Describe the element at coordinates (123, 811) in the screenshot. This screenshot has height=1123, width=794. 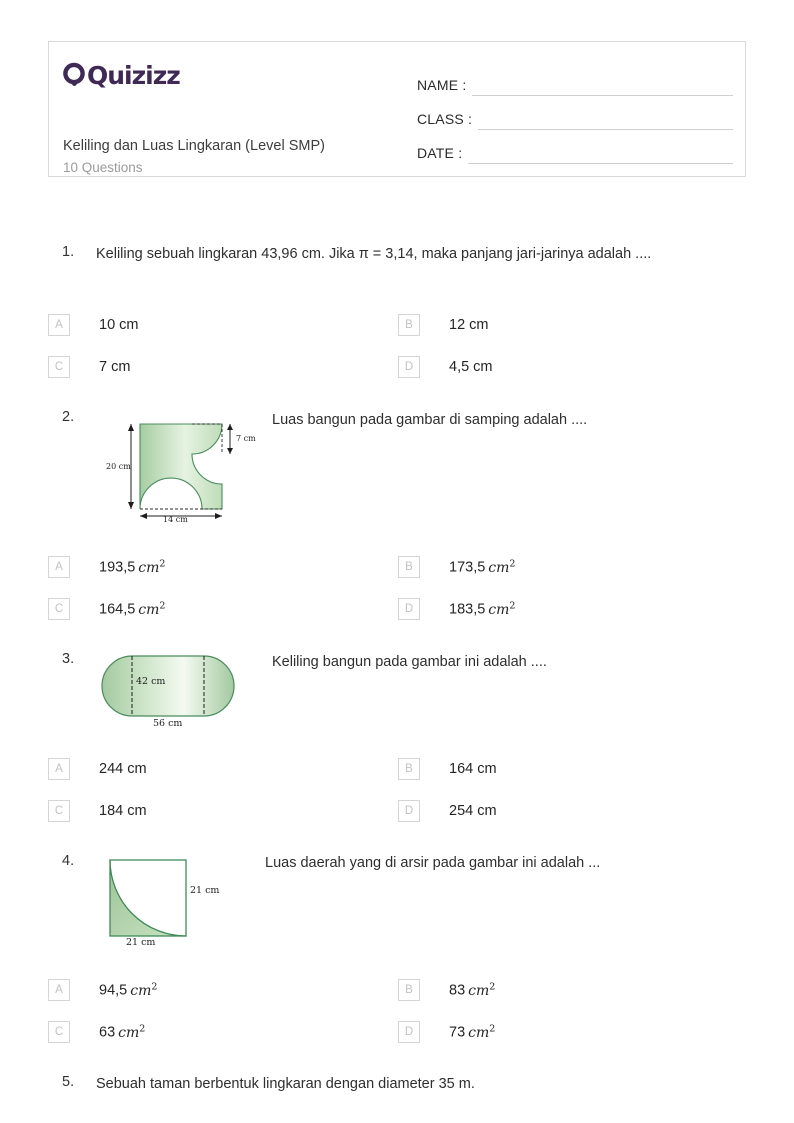
I see `option-text: 184 cm` at that location.